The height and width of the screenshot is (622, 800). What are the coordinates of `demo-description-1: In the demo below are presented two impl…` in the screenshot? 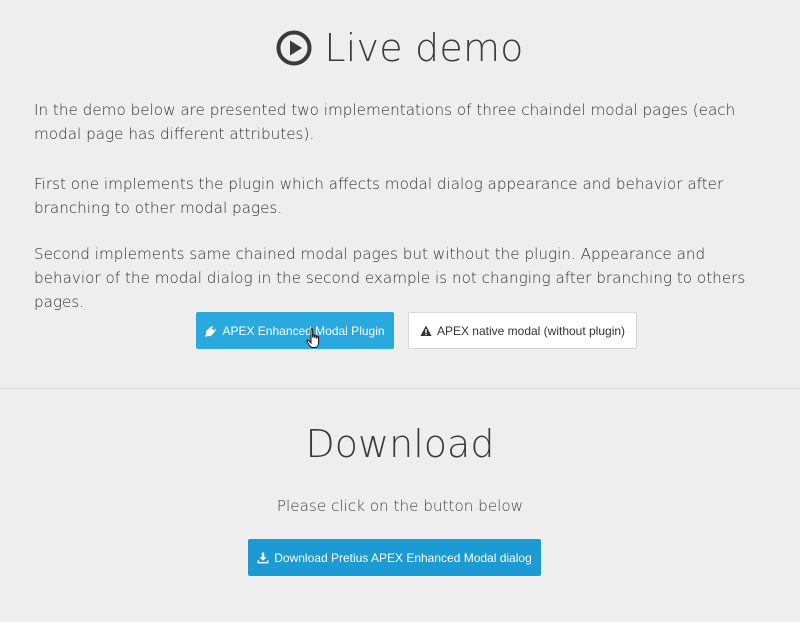 It's located at (385, 122).